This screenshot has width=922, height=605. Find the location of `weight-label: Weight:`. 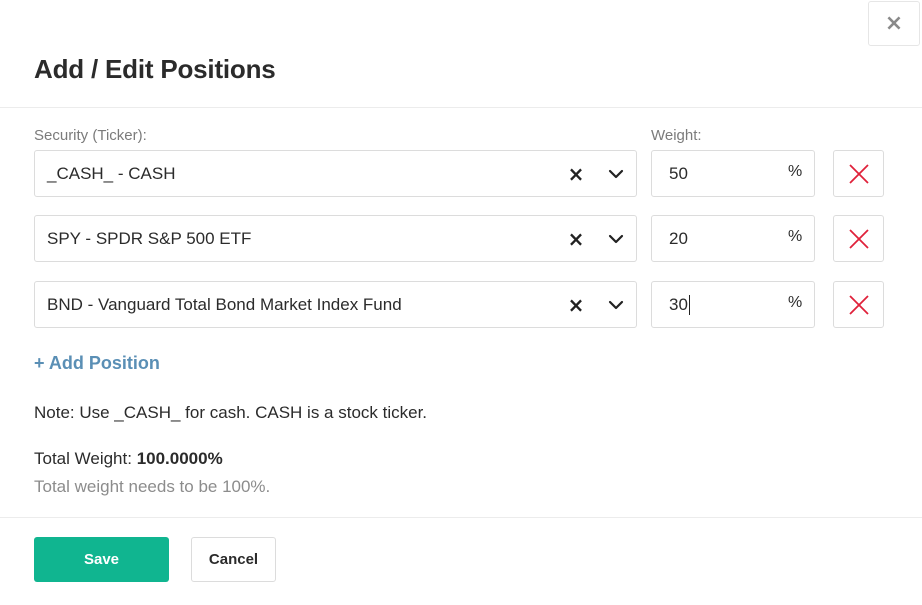

weight-label: Weight: is located at coordinates (676, 135).